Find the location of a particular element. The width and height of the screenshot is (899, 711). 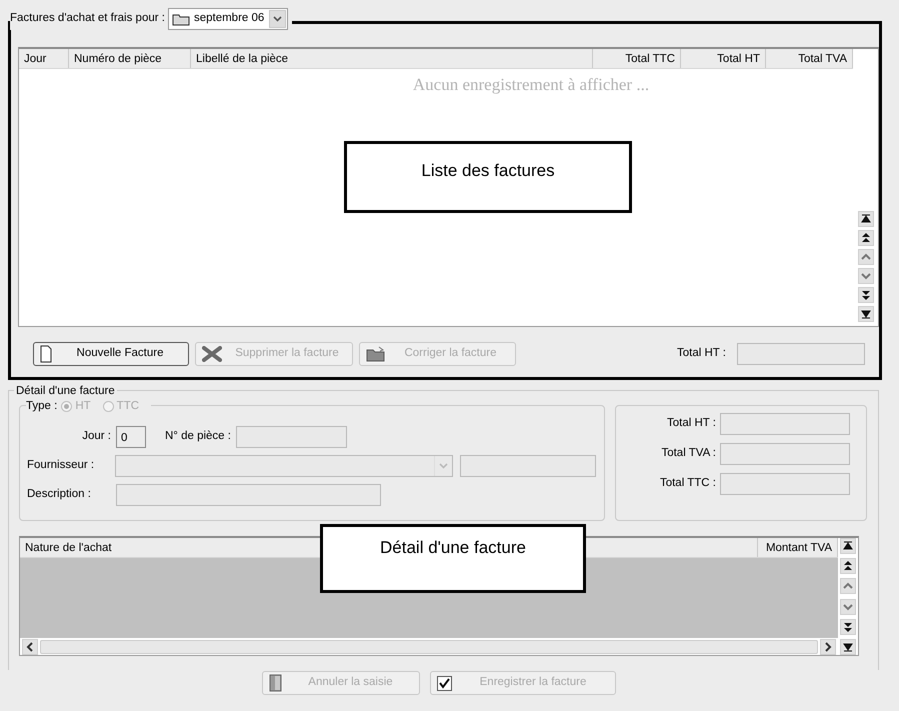

frame-legend: Factures d'achat et frais pour : is located at coordinates (87, 19).